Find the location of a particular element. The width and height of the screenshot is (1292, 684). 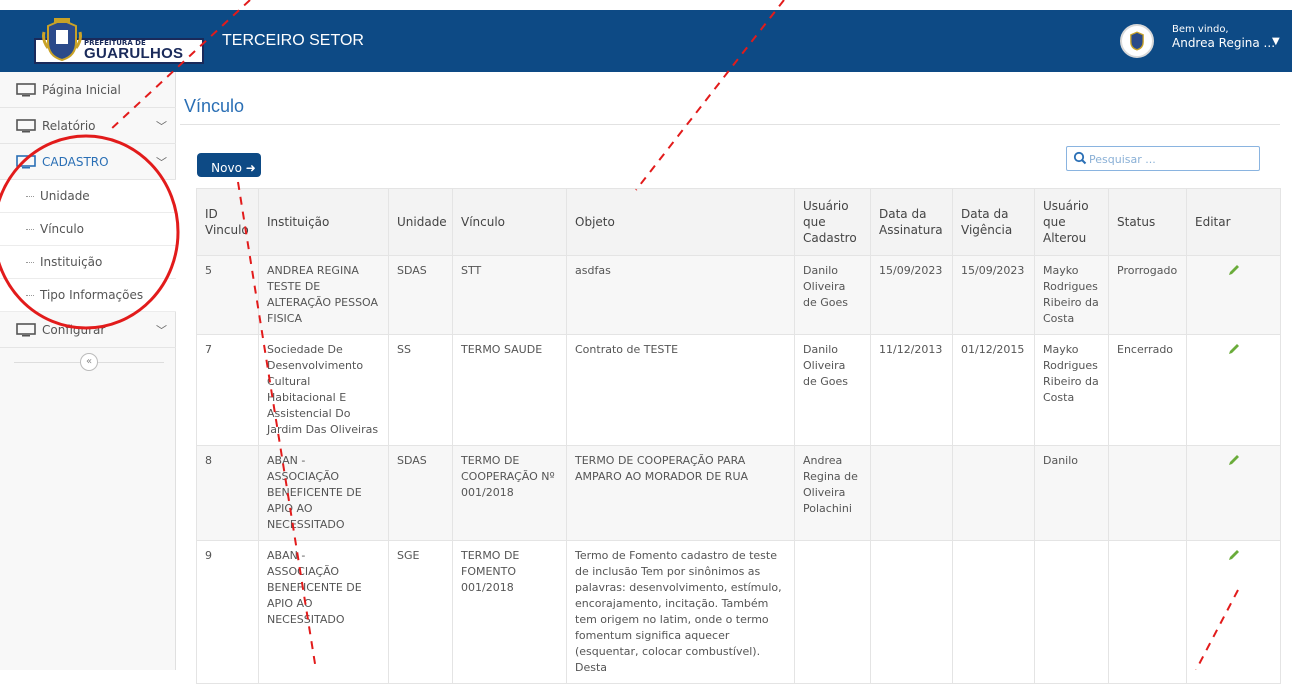

search-icon is located at coordinates (1080, 158).